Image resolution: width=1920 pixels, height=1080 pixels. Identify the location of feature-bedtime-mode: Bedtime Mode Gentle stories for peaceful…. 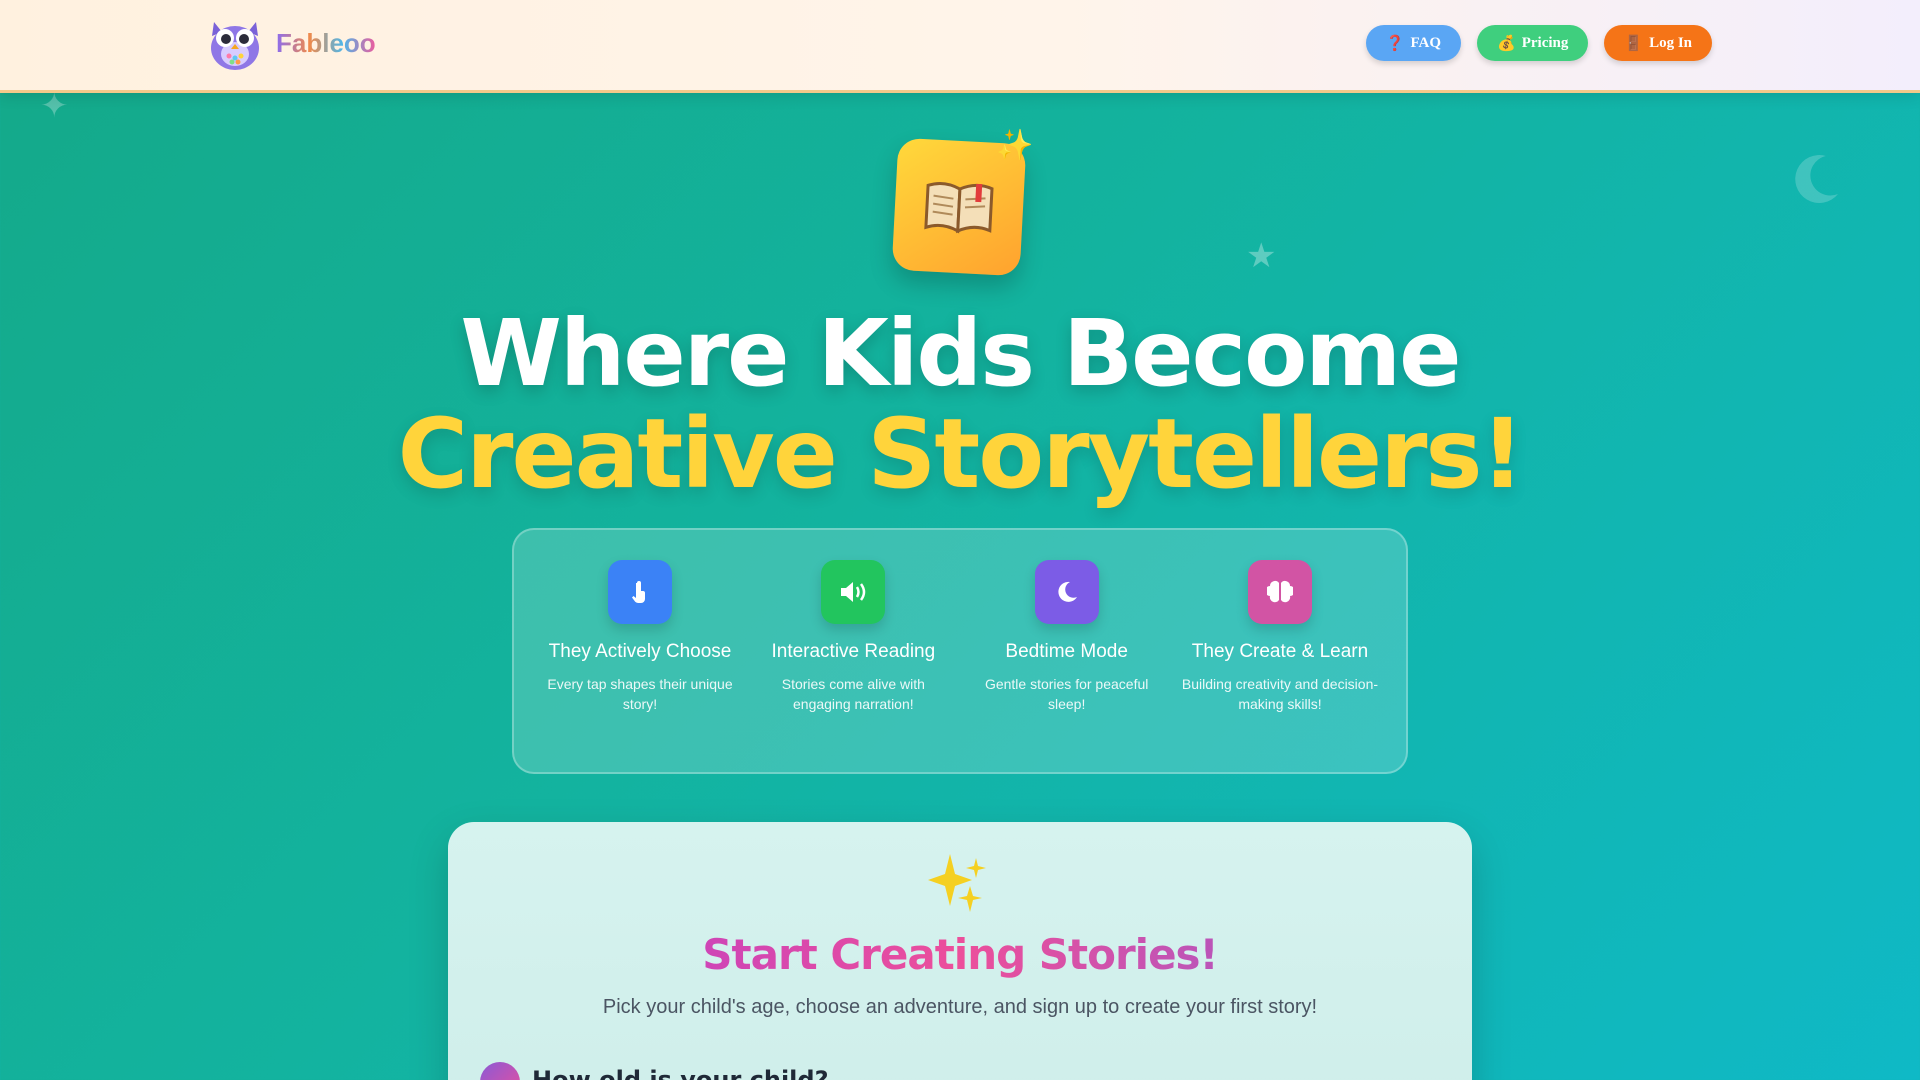
(1067, 666).